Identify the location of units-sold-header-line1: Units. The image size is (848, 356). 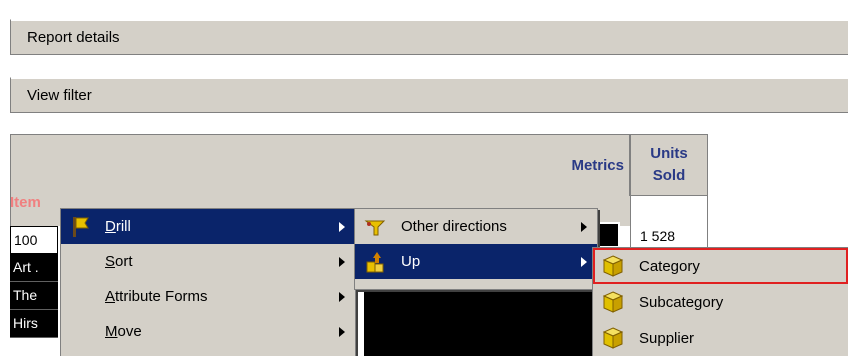
(669, 153).